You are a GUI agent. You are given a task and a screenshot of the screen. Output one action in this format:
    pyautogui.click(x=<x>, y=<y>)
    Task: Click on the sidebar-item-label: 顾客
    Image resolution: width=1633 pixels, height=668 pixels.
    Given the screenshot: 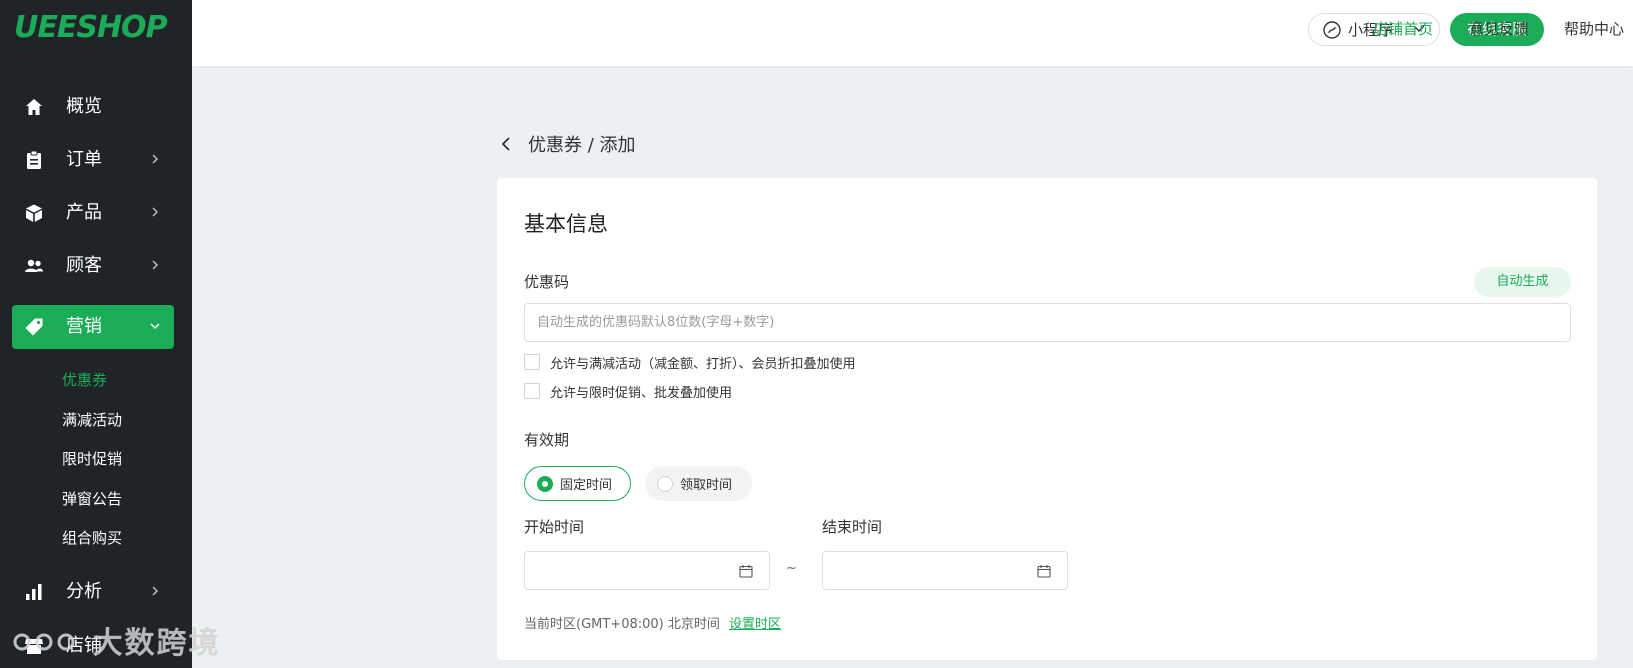 What is the action you would take?
    pyautogui.click(x=84, y=265)
    